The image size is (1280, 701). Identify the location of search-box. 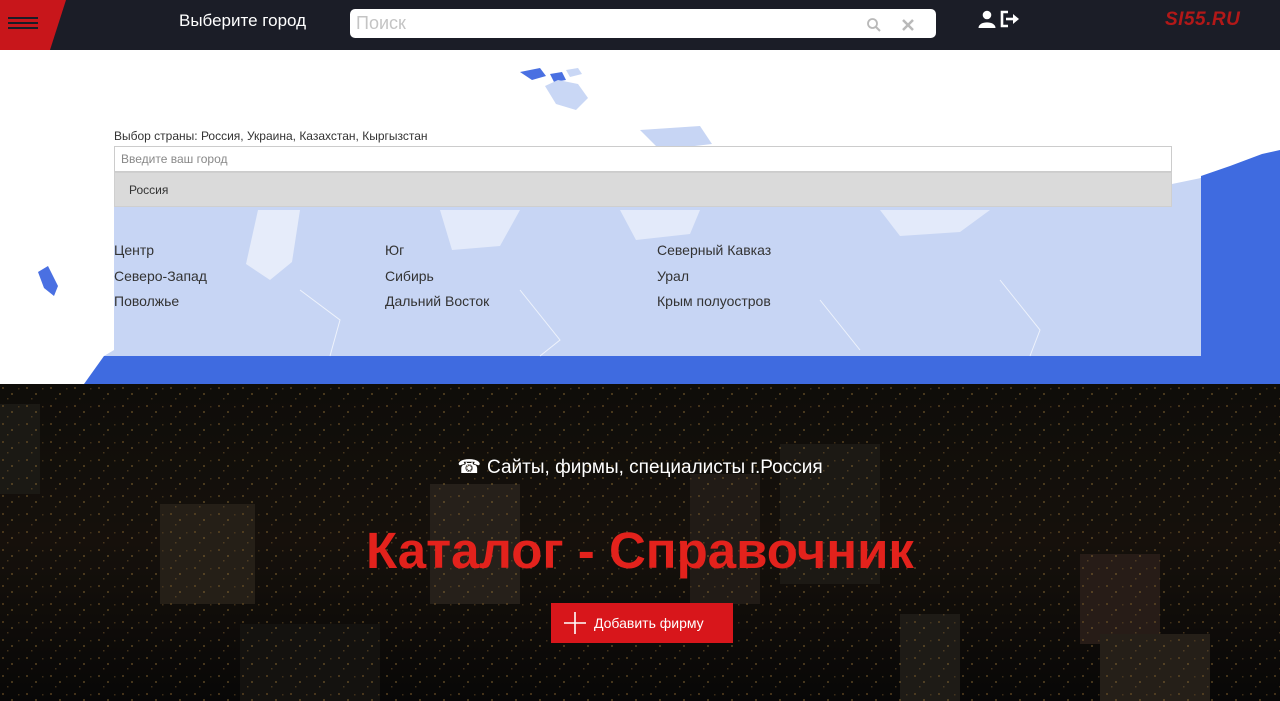
(643, 23).